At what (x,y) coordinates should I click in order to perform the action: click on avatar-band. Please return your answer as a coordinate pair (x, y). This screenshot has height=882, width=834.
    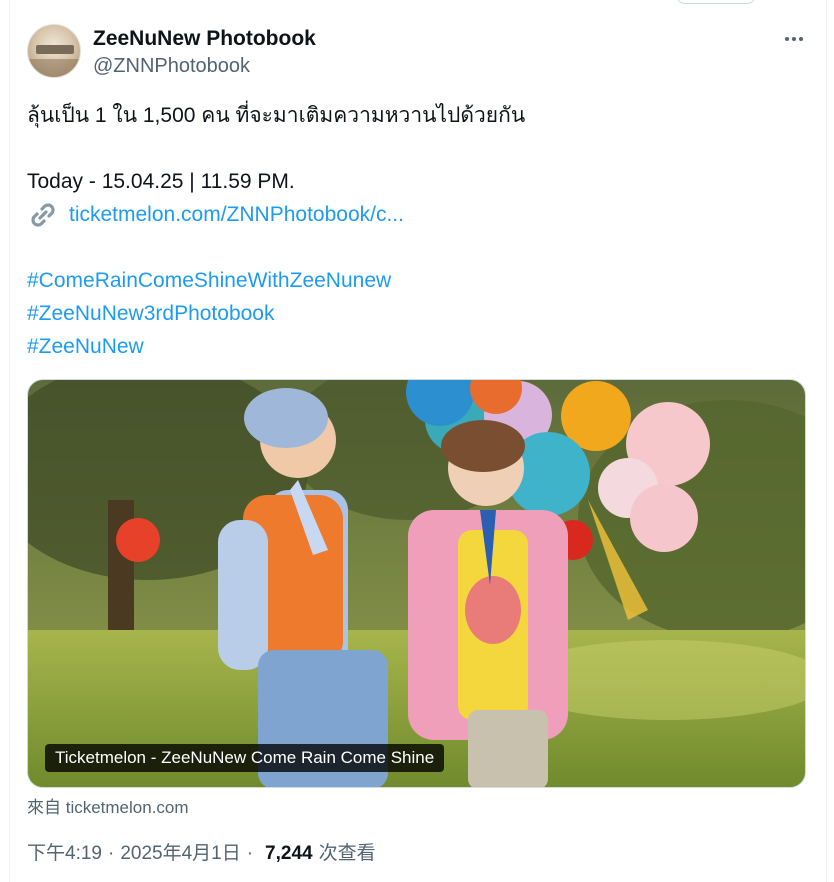
    Looking at the image, I should click on (55, 49).